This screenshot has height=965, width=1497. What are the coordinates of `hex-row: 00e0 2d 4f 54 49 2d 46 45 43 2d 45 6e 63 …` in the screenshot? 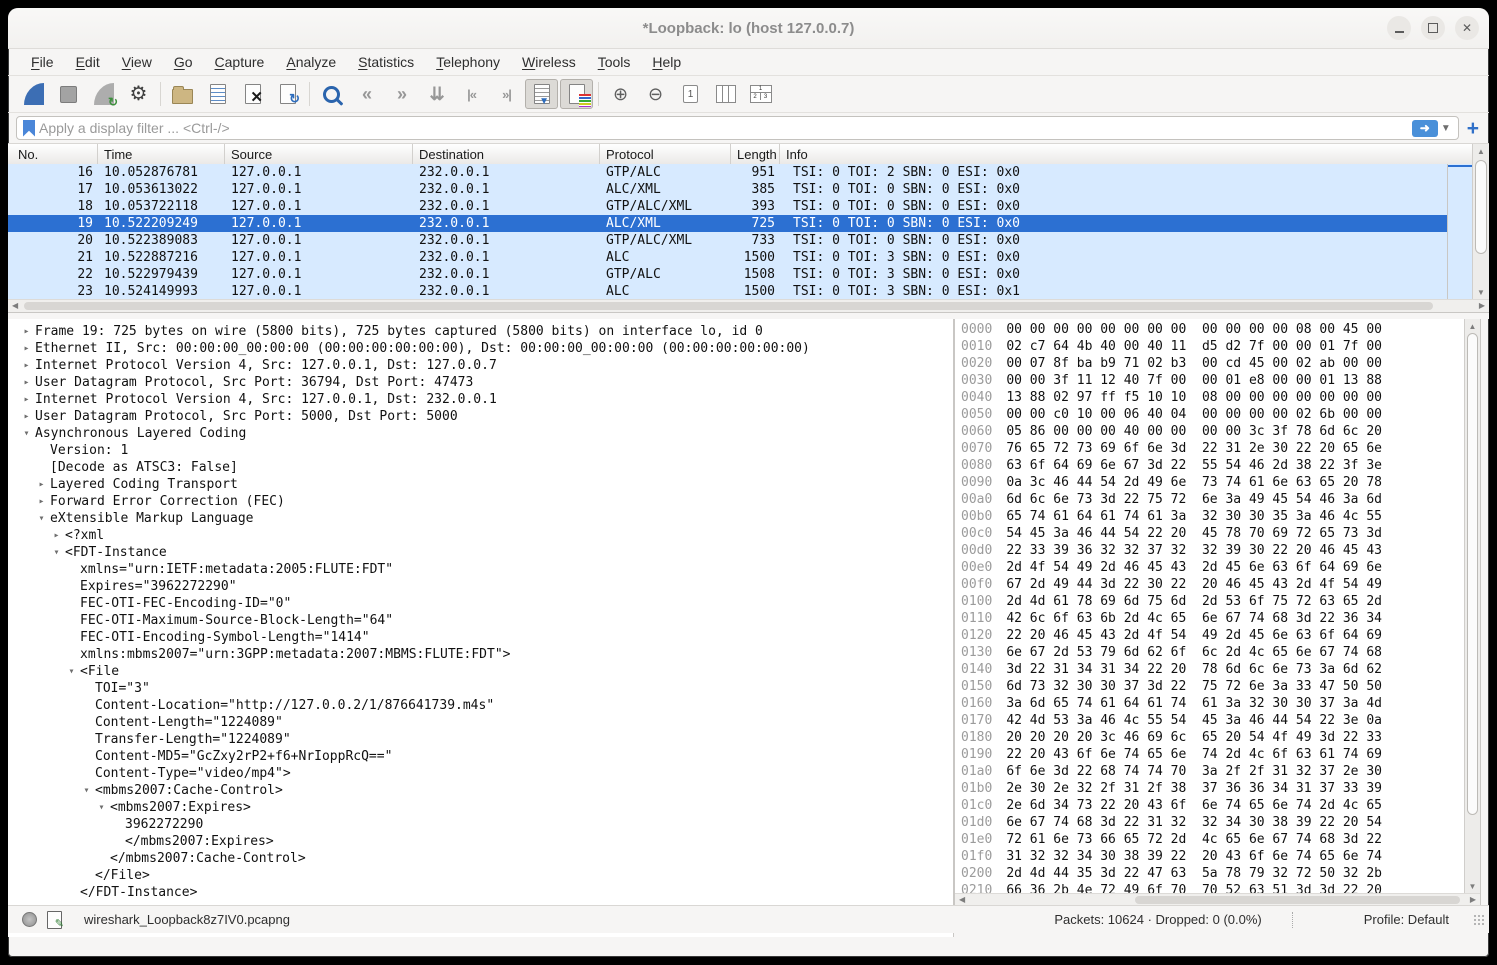 It's located at (1212, 567).